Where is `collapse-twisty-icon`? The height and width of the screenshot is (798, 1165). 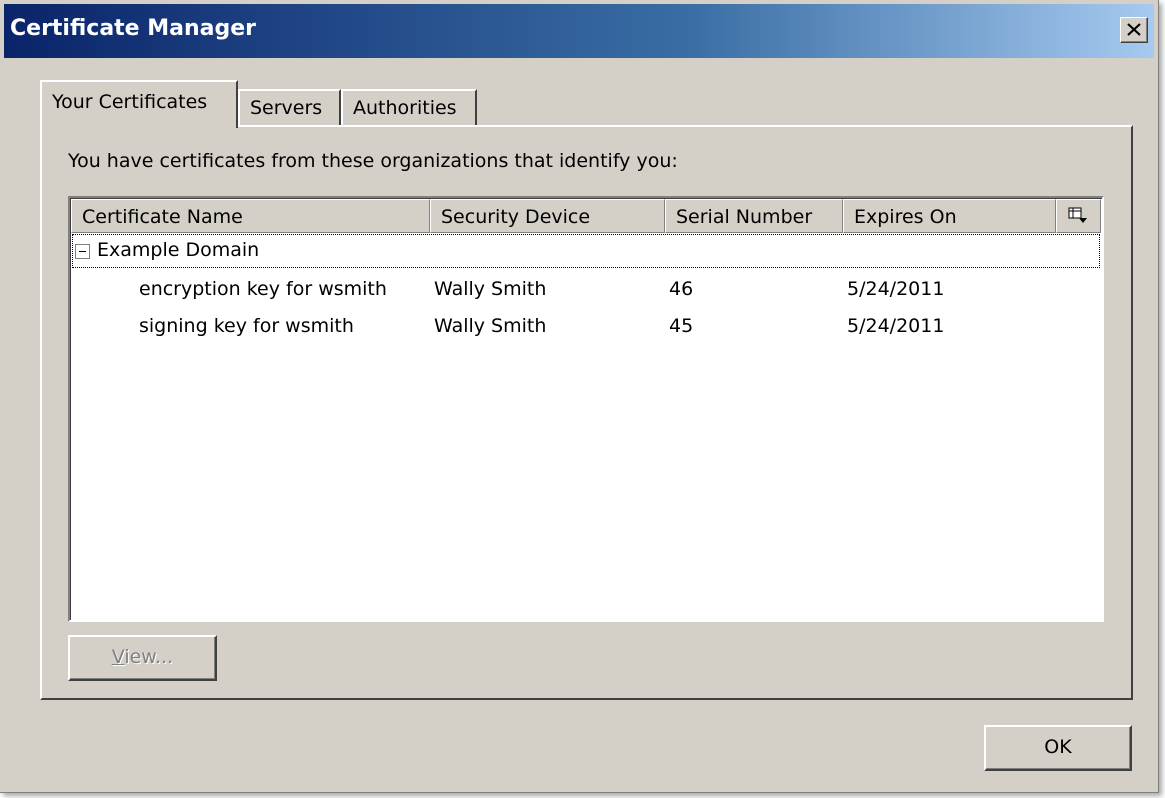 collapse-twisty-icon is located at coordinates (82, 251).